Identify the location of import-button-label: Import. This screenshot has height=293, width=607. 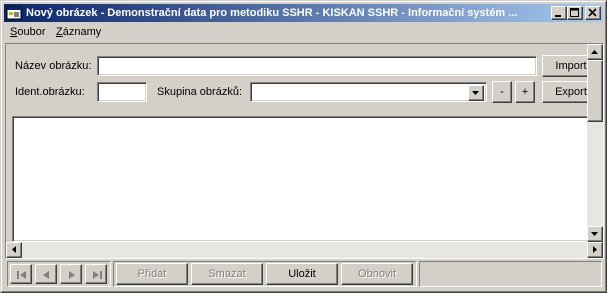
(571, 66).